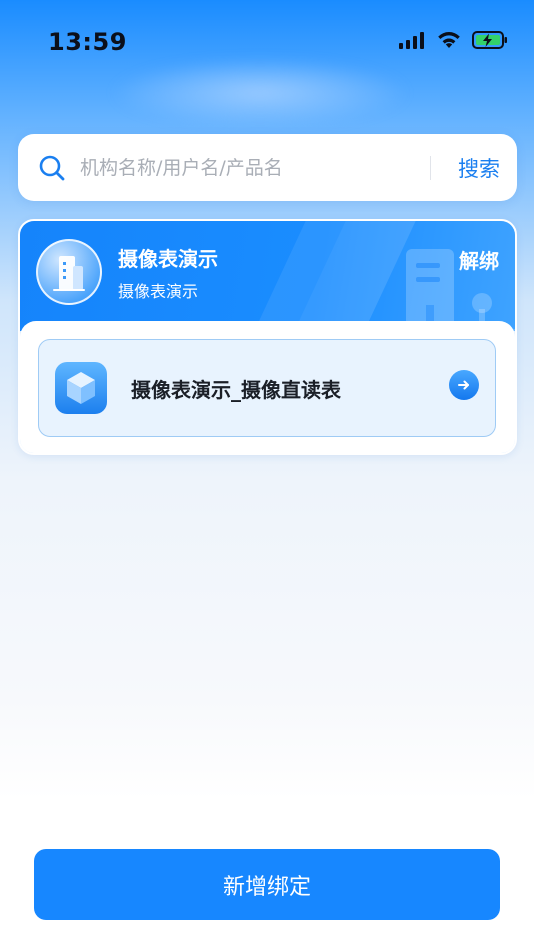  Describe the element at coordinates (449, 40) in the screenshot. I see `wifi-icon` at that location.